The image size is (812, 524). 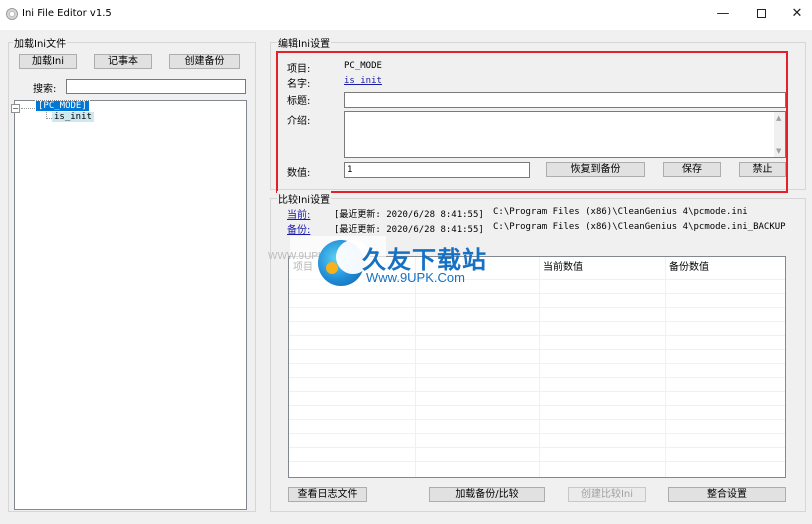 I want to click on maximize-button, so click(x=761, y=15).